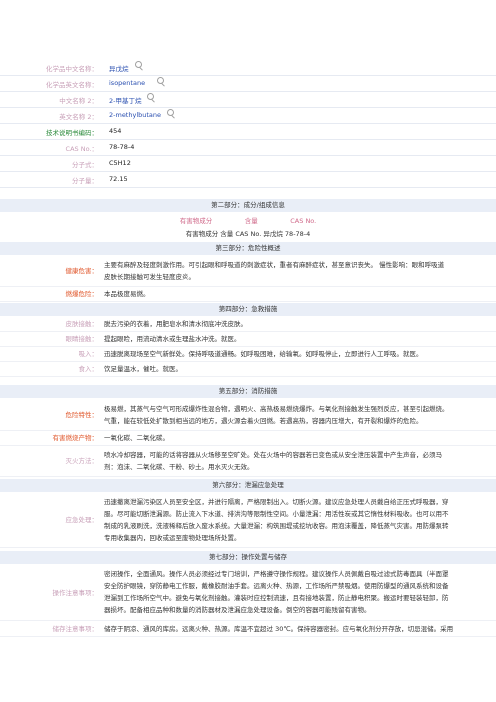 The width and height of the screenshot is (496, 702). Describe the element at coordinates (248, 369) in the screenshot. I see `ingestion-row: 食入： 饮足量温水，催吐。就医。` at that location.